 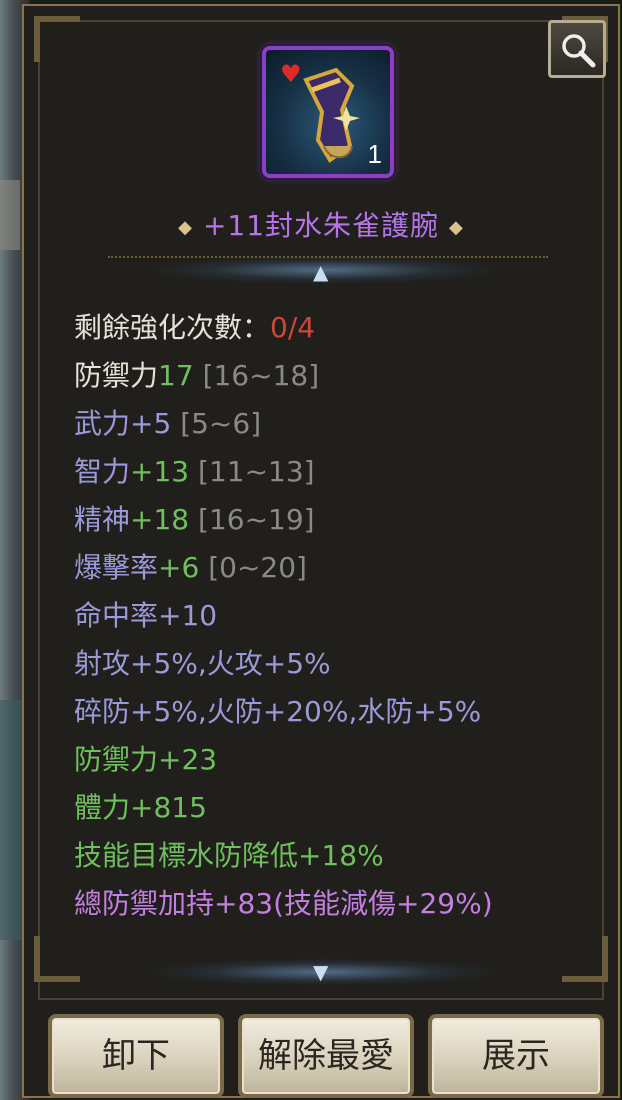 I want to click on stat-set-bonus: 總防禦加持+83(技能減傷+29%), so click(x=283, y=903).